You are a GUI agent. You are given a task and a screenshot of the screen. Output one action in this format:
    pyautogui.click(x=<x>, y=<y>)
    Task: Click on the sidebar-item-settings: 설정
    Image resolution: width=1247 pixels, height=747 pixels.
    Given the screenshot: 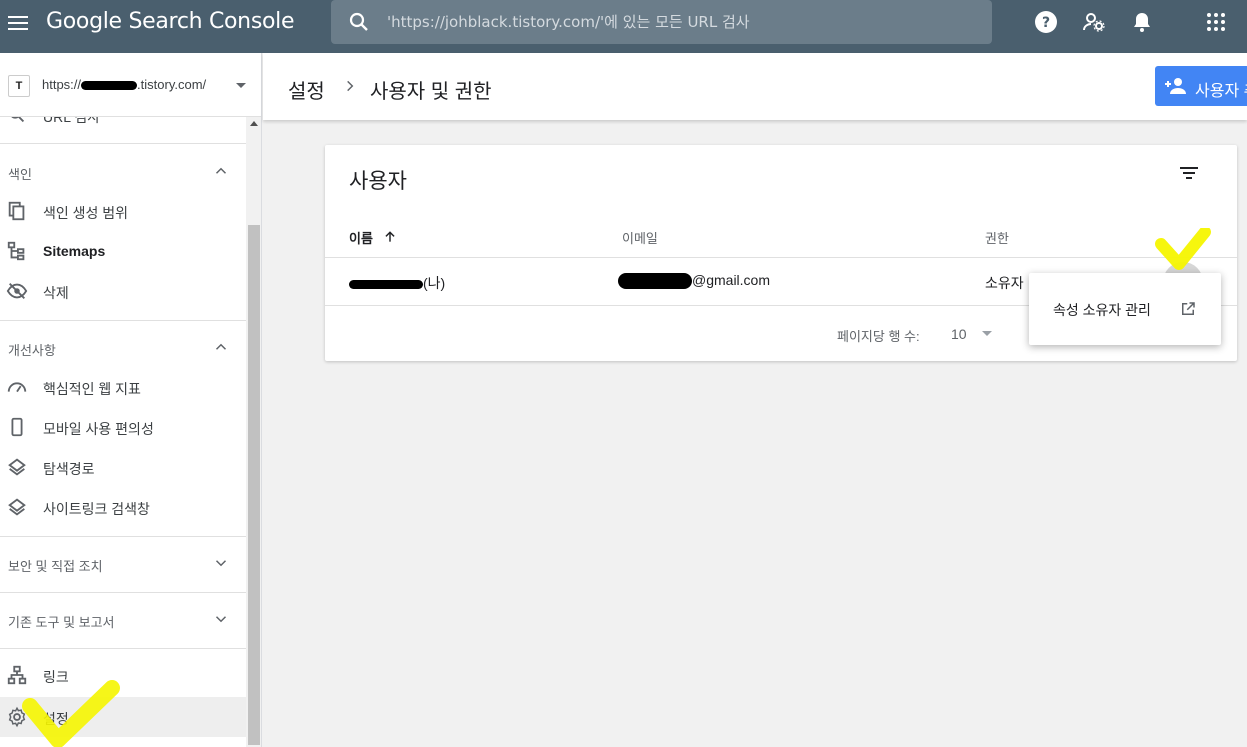 What is the action you would take?
    pyautogui.click(x=123, y=717)
    